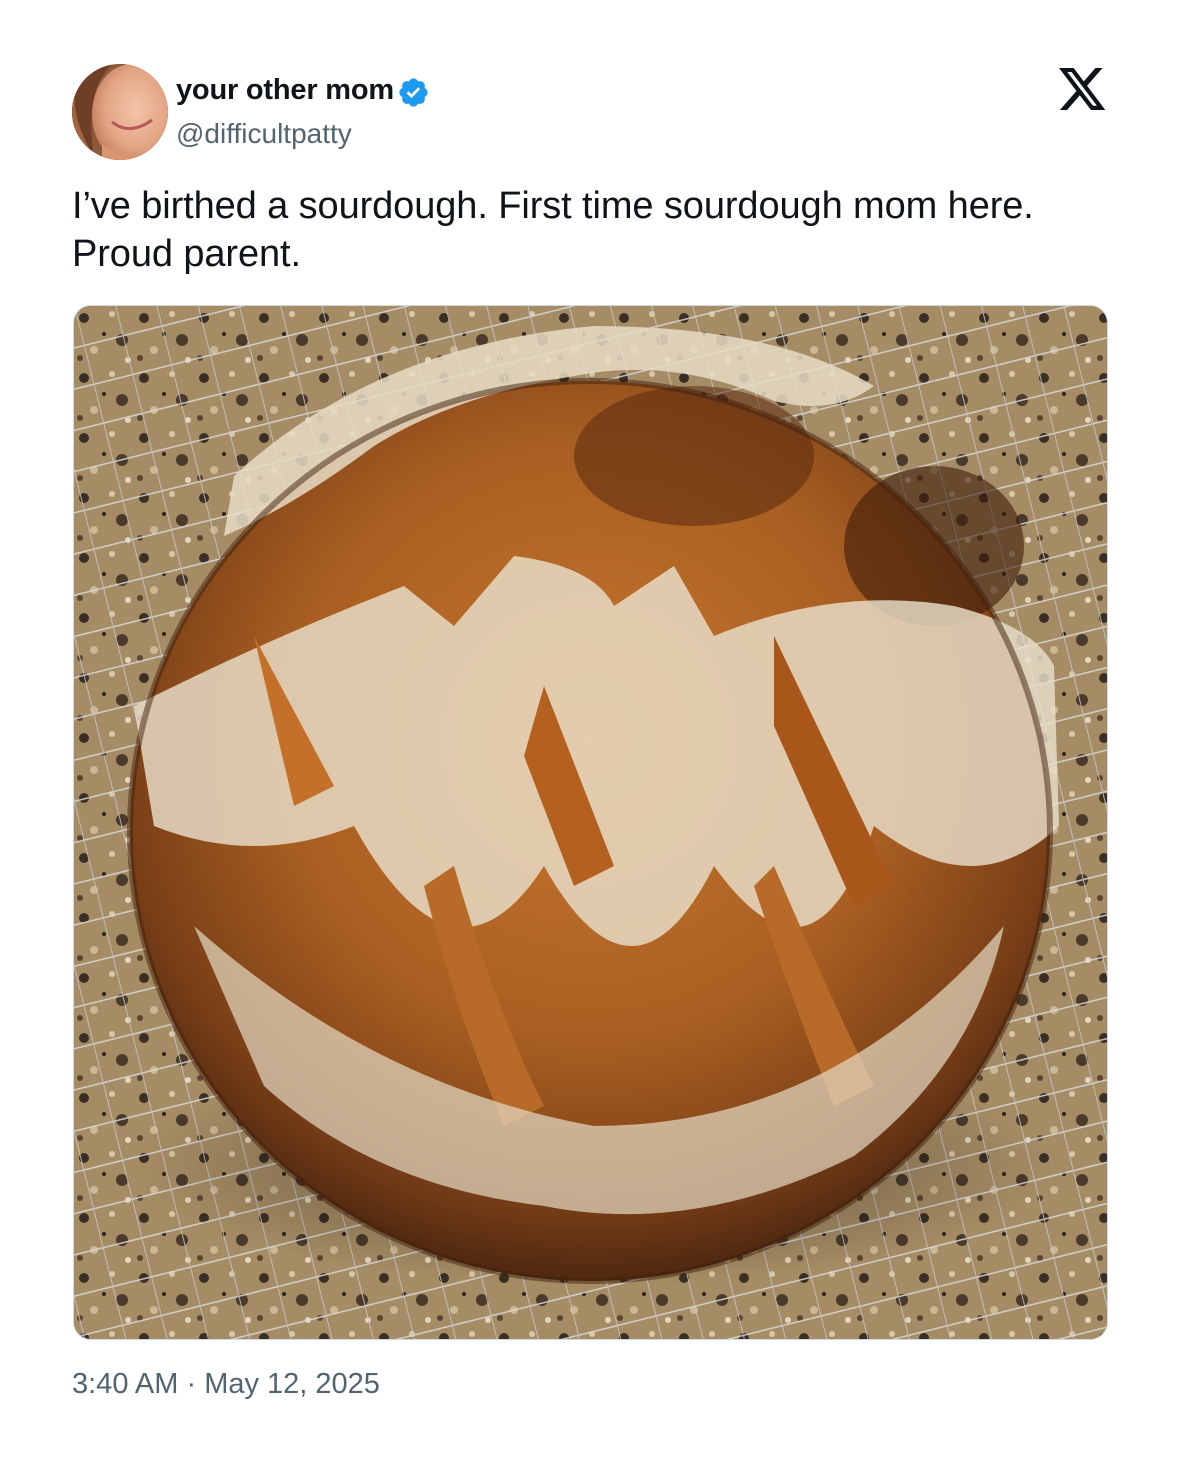 The height and width of the screenshot is (1468, 1180). I want to click on tweet-date: May 12, 2025, so click(292, 1384).